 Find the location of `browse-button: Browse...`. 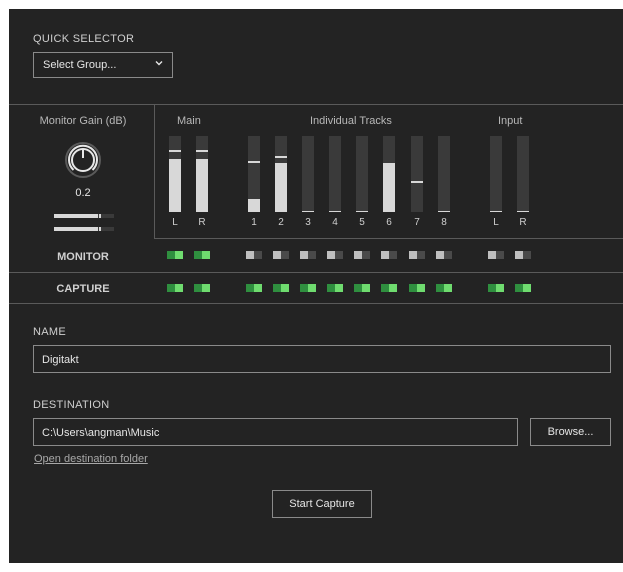

browse-button: Browse... is located at coordinates (570, 432).